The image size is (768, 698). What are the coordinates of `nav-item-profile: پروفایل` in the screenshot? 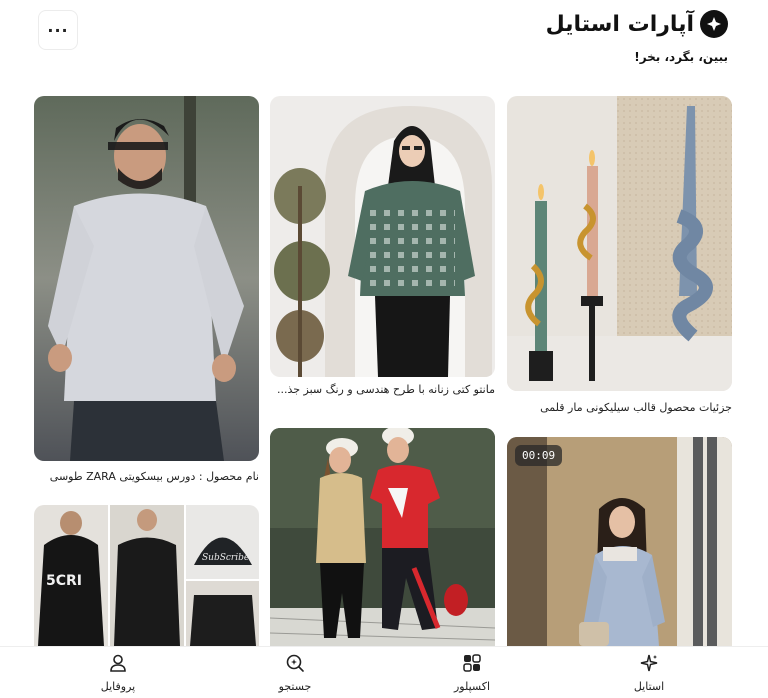 It's located at (118, 673).